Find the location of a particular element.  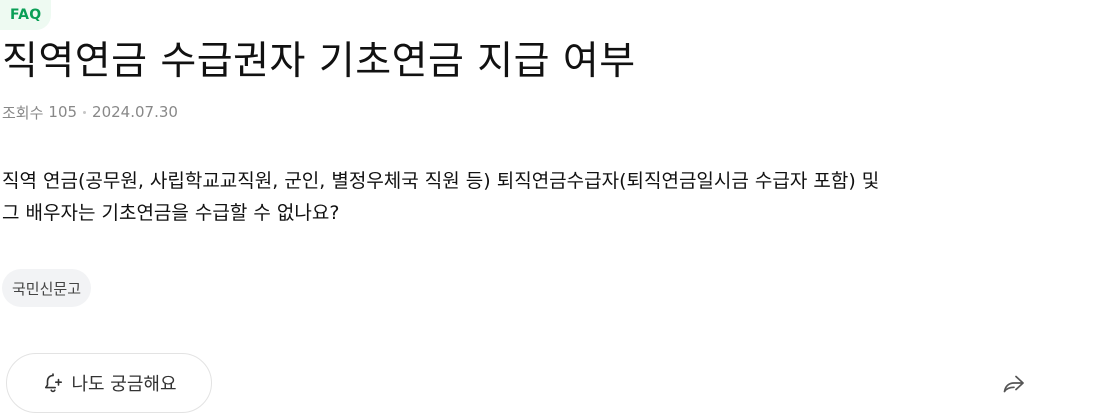

page-title: 직역연금 수급권자 기초연금 지급 여부 is located at coordinates (319, 61).